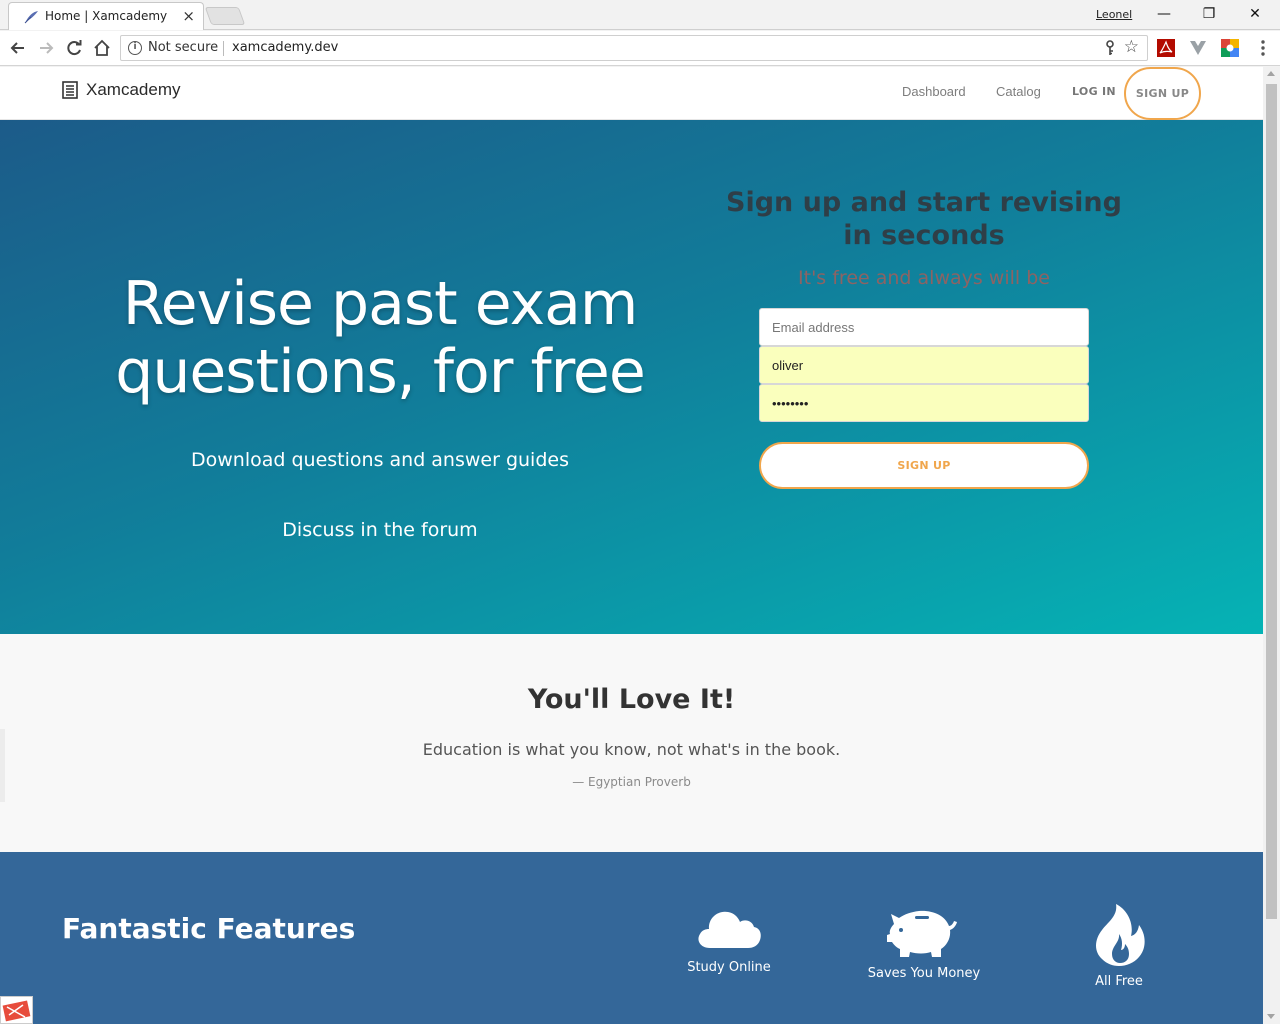 This screenshot has width=1280, height=1024. Describe the element at coordinates (924, 365) in the screenshot. I see `username-field` at that location.